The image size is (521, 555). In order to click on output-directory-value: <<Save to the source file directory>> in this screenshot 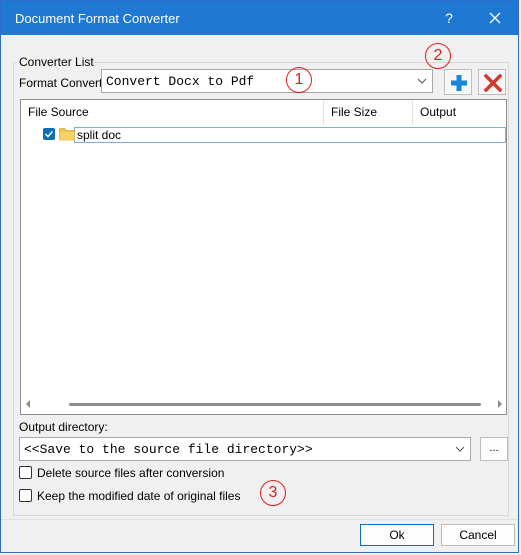, I will do `click(168, 449)`.